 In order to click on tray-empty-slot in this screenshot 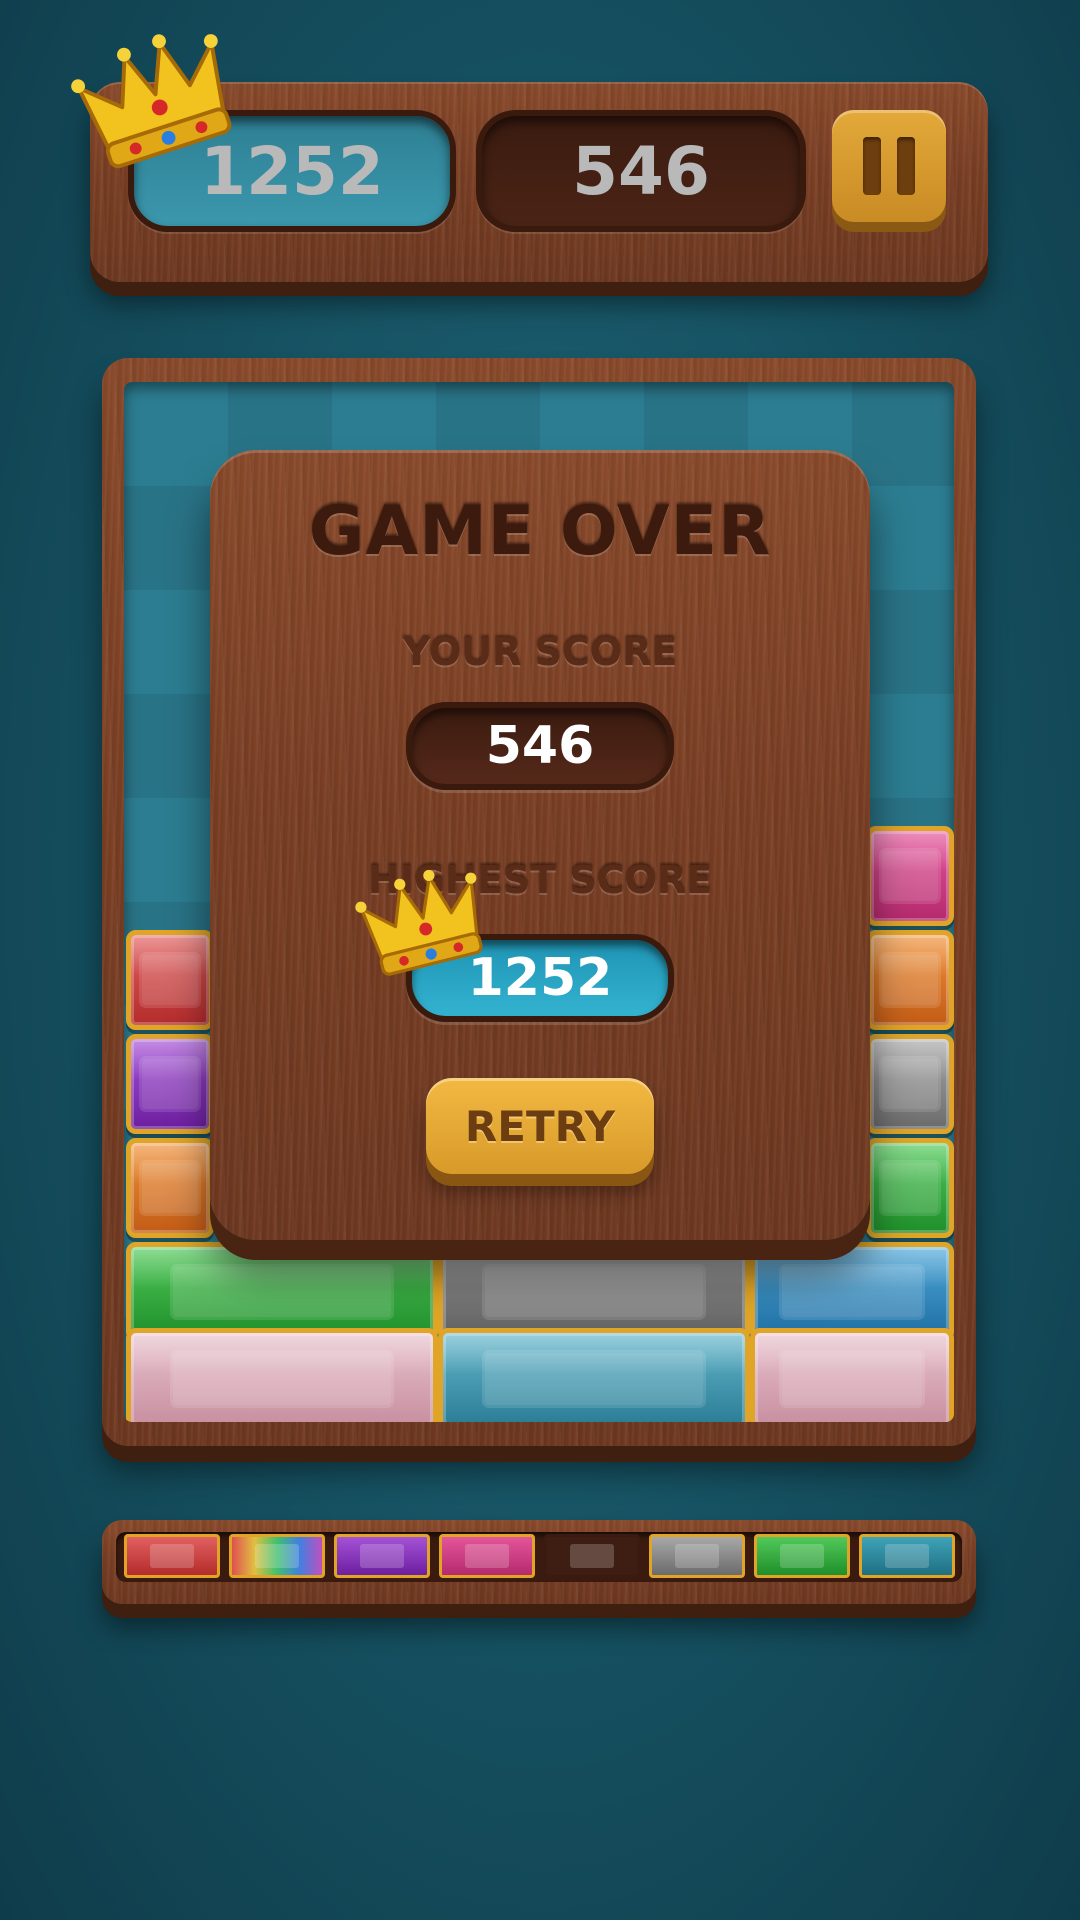, I will do `click(592, 1556)`.